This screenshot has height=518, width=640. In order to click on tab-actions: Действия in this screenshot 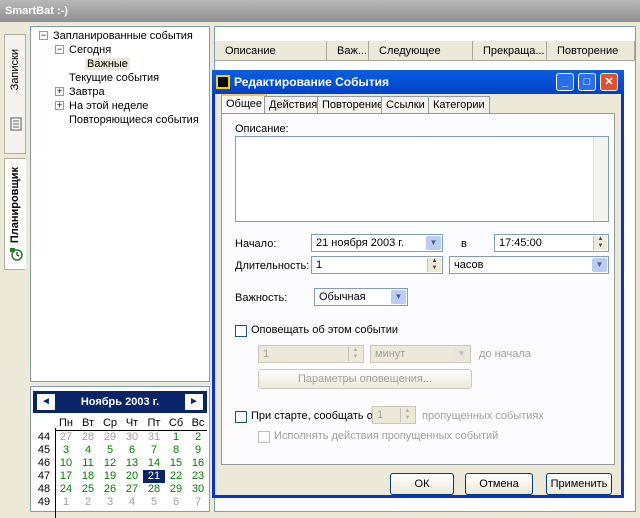, I will do `click(293, 104)`.